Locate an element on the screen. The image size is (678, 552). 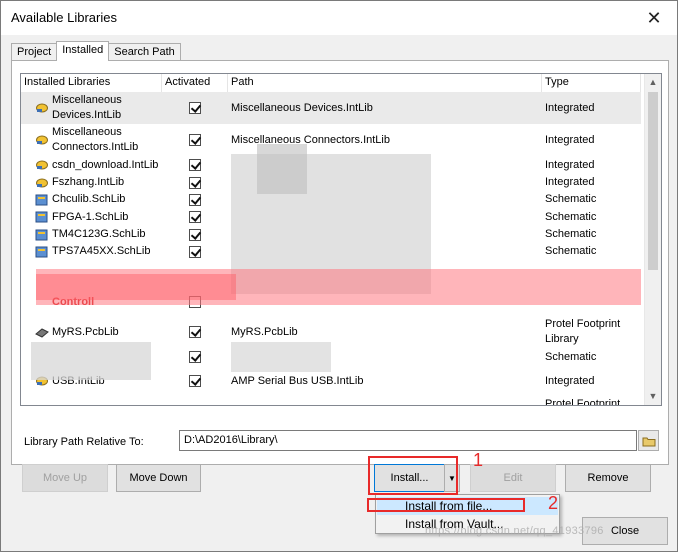
cell-library-name: FPGA-1.SchLib is located at coordinates (91, 217).